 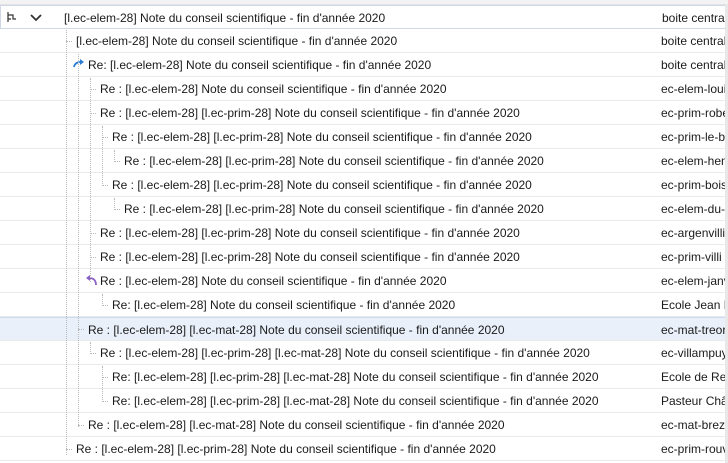 What do you see at coordinates (91, 280) in the screenshot?
I see `replied-arrow-icon` at bounding box center [91, 280].